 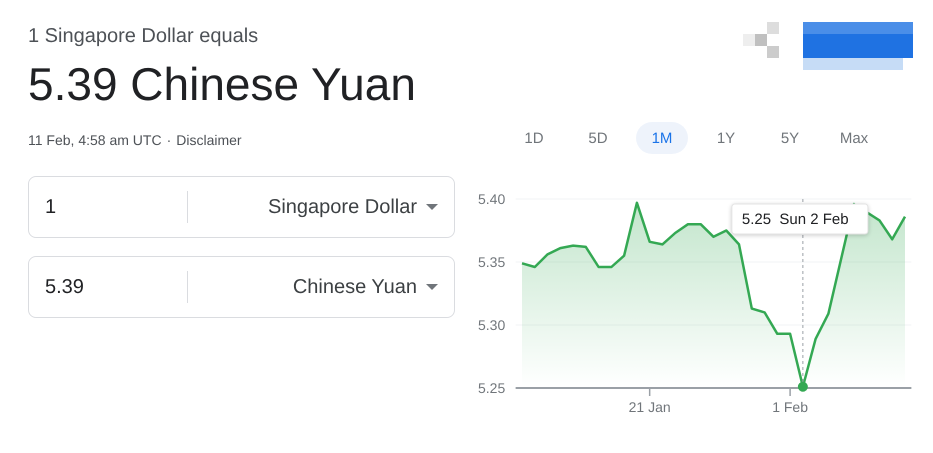 What do you see at coordinates (598, 138) in the screenshot?
I see `range-tab: 5D` at bounding box center [598, 138].